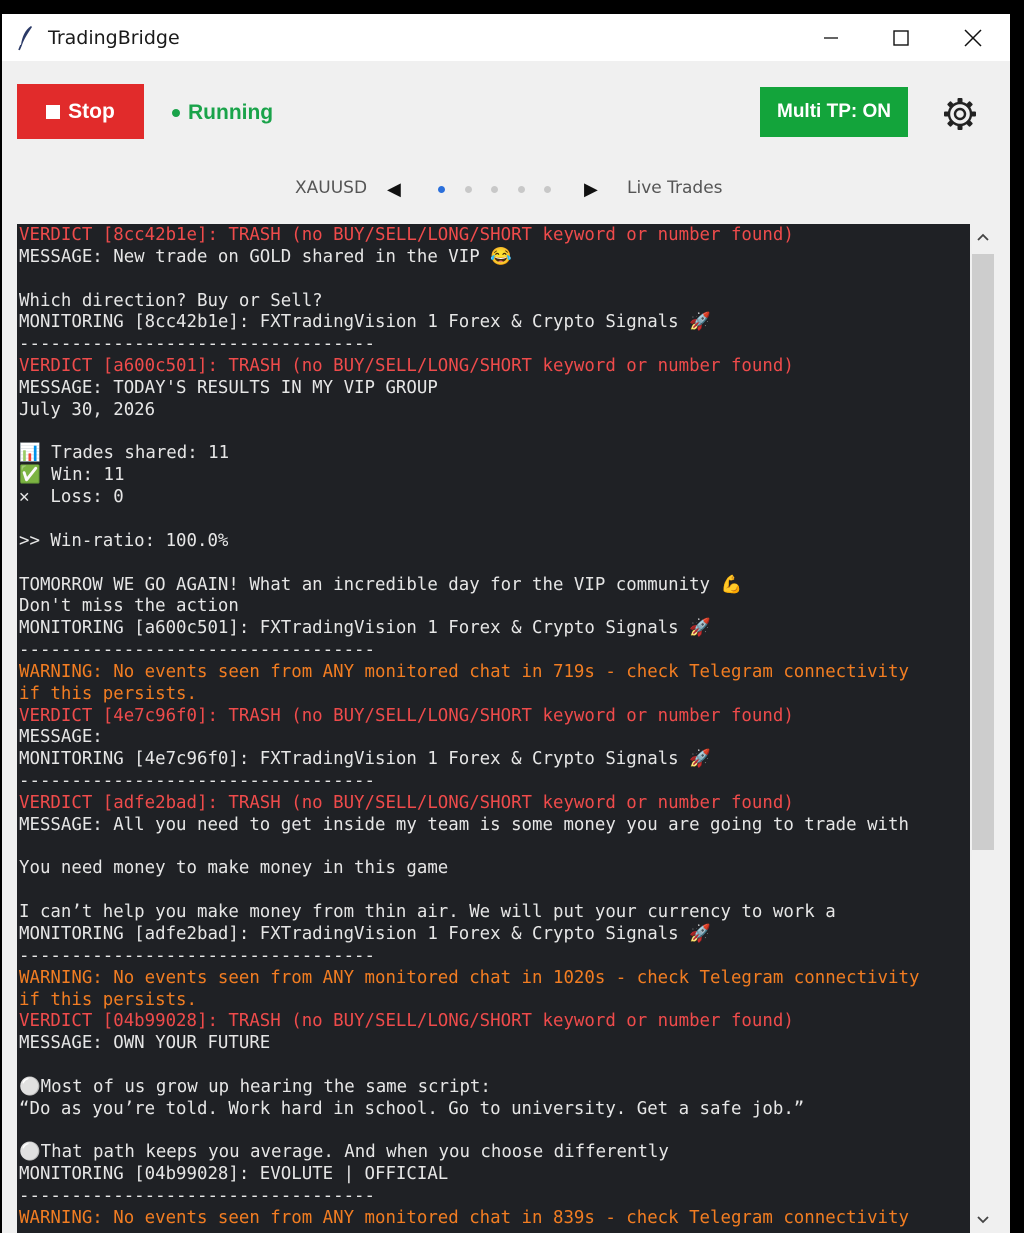 The image size is (1024, 1233). I want to click on log-line-normal: MESSAGE:, so click(61, 737).